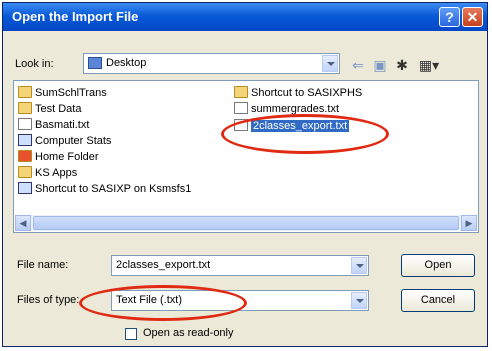  Describe the element at coordinates (469, 223) in the screenshot. I see `scroll-right-icon: ▶` at that location.